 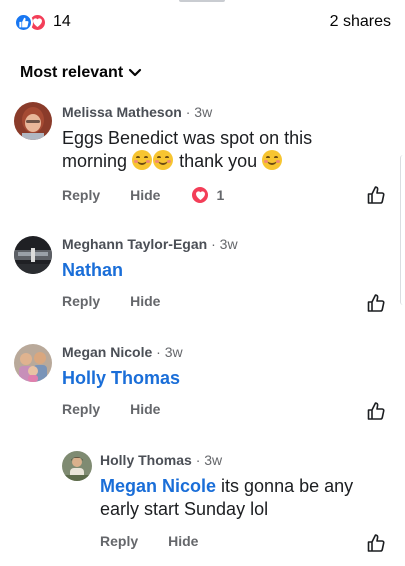 I want to click on sheet-drag-handle, so click(x=202, y=1).